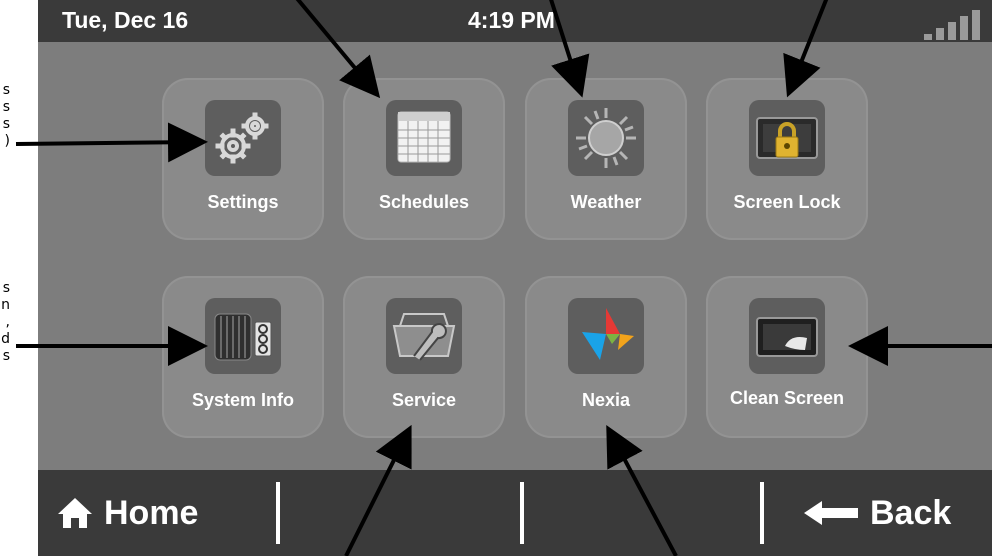 This screenshot has width=992, height=556. What do you see at coordinates (125, 20) in the screenshot?
I see `date-display: Tue, Dec 16` at bounding box center [125, 20].